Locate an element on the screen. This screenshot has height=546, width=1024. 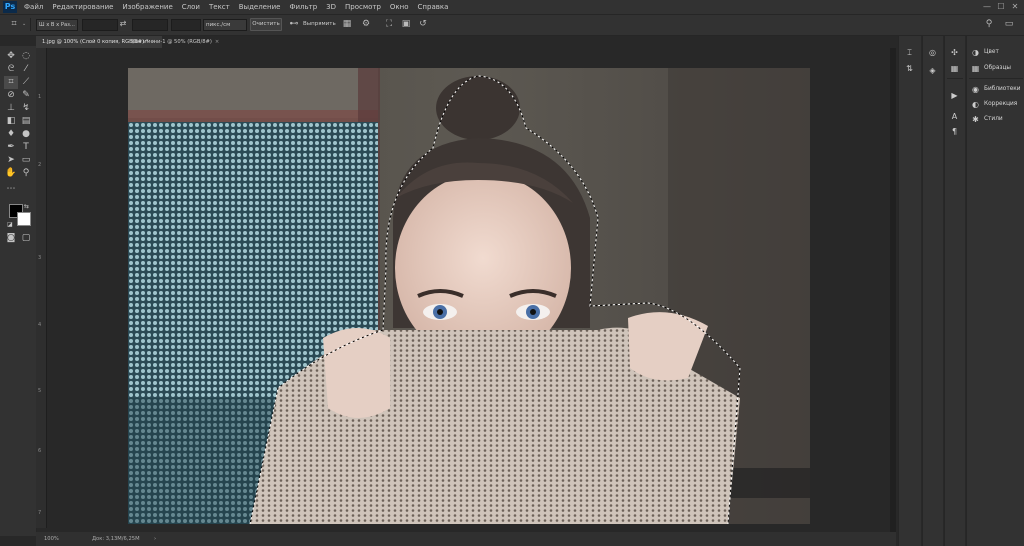
tool-preset-chevron-icon: ⌄ is located at coordinates (24, 24).